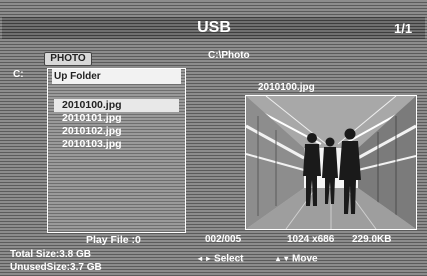 This screenshot has height=276, width=427. Describe the element at coordinates (116, 131) in the screenshot. I see `list-item: 2010102.jpg` at that location.